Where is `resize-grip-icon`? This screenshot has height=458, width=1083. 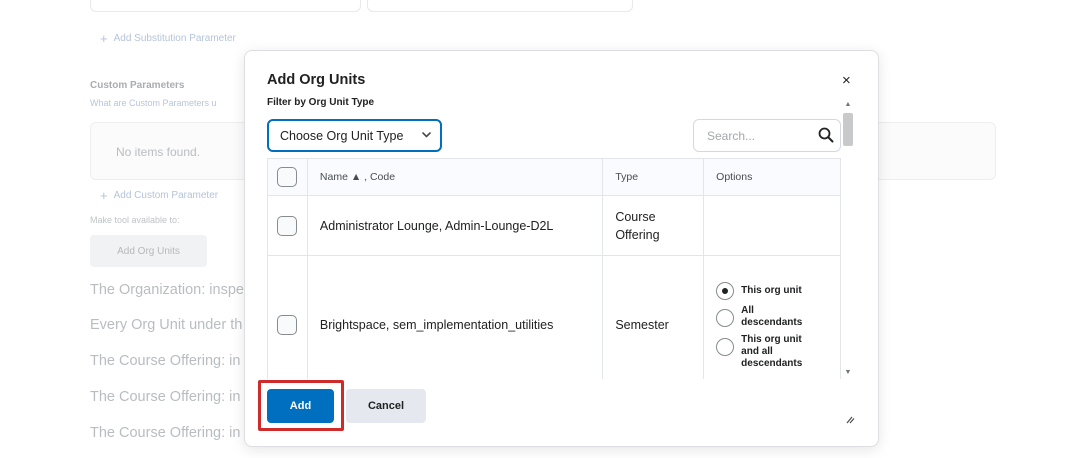
resize-grip-icon is located at coordinates (850, 420).